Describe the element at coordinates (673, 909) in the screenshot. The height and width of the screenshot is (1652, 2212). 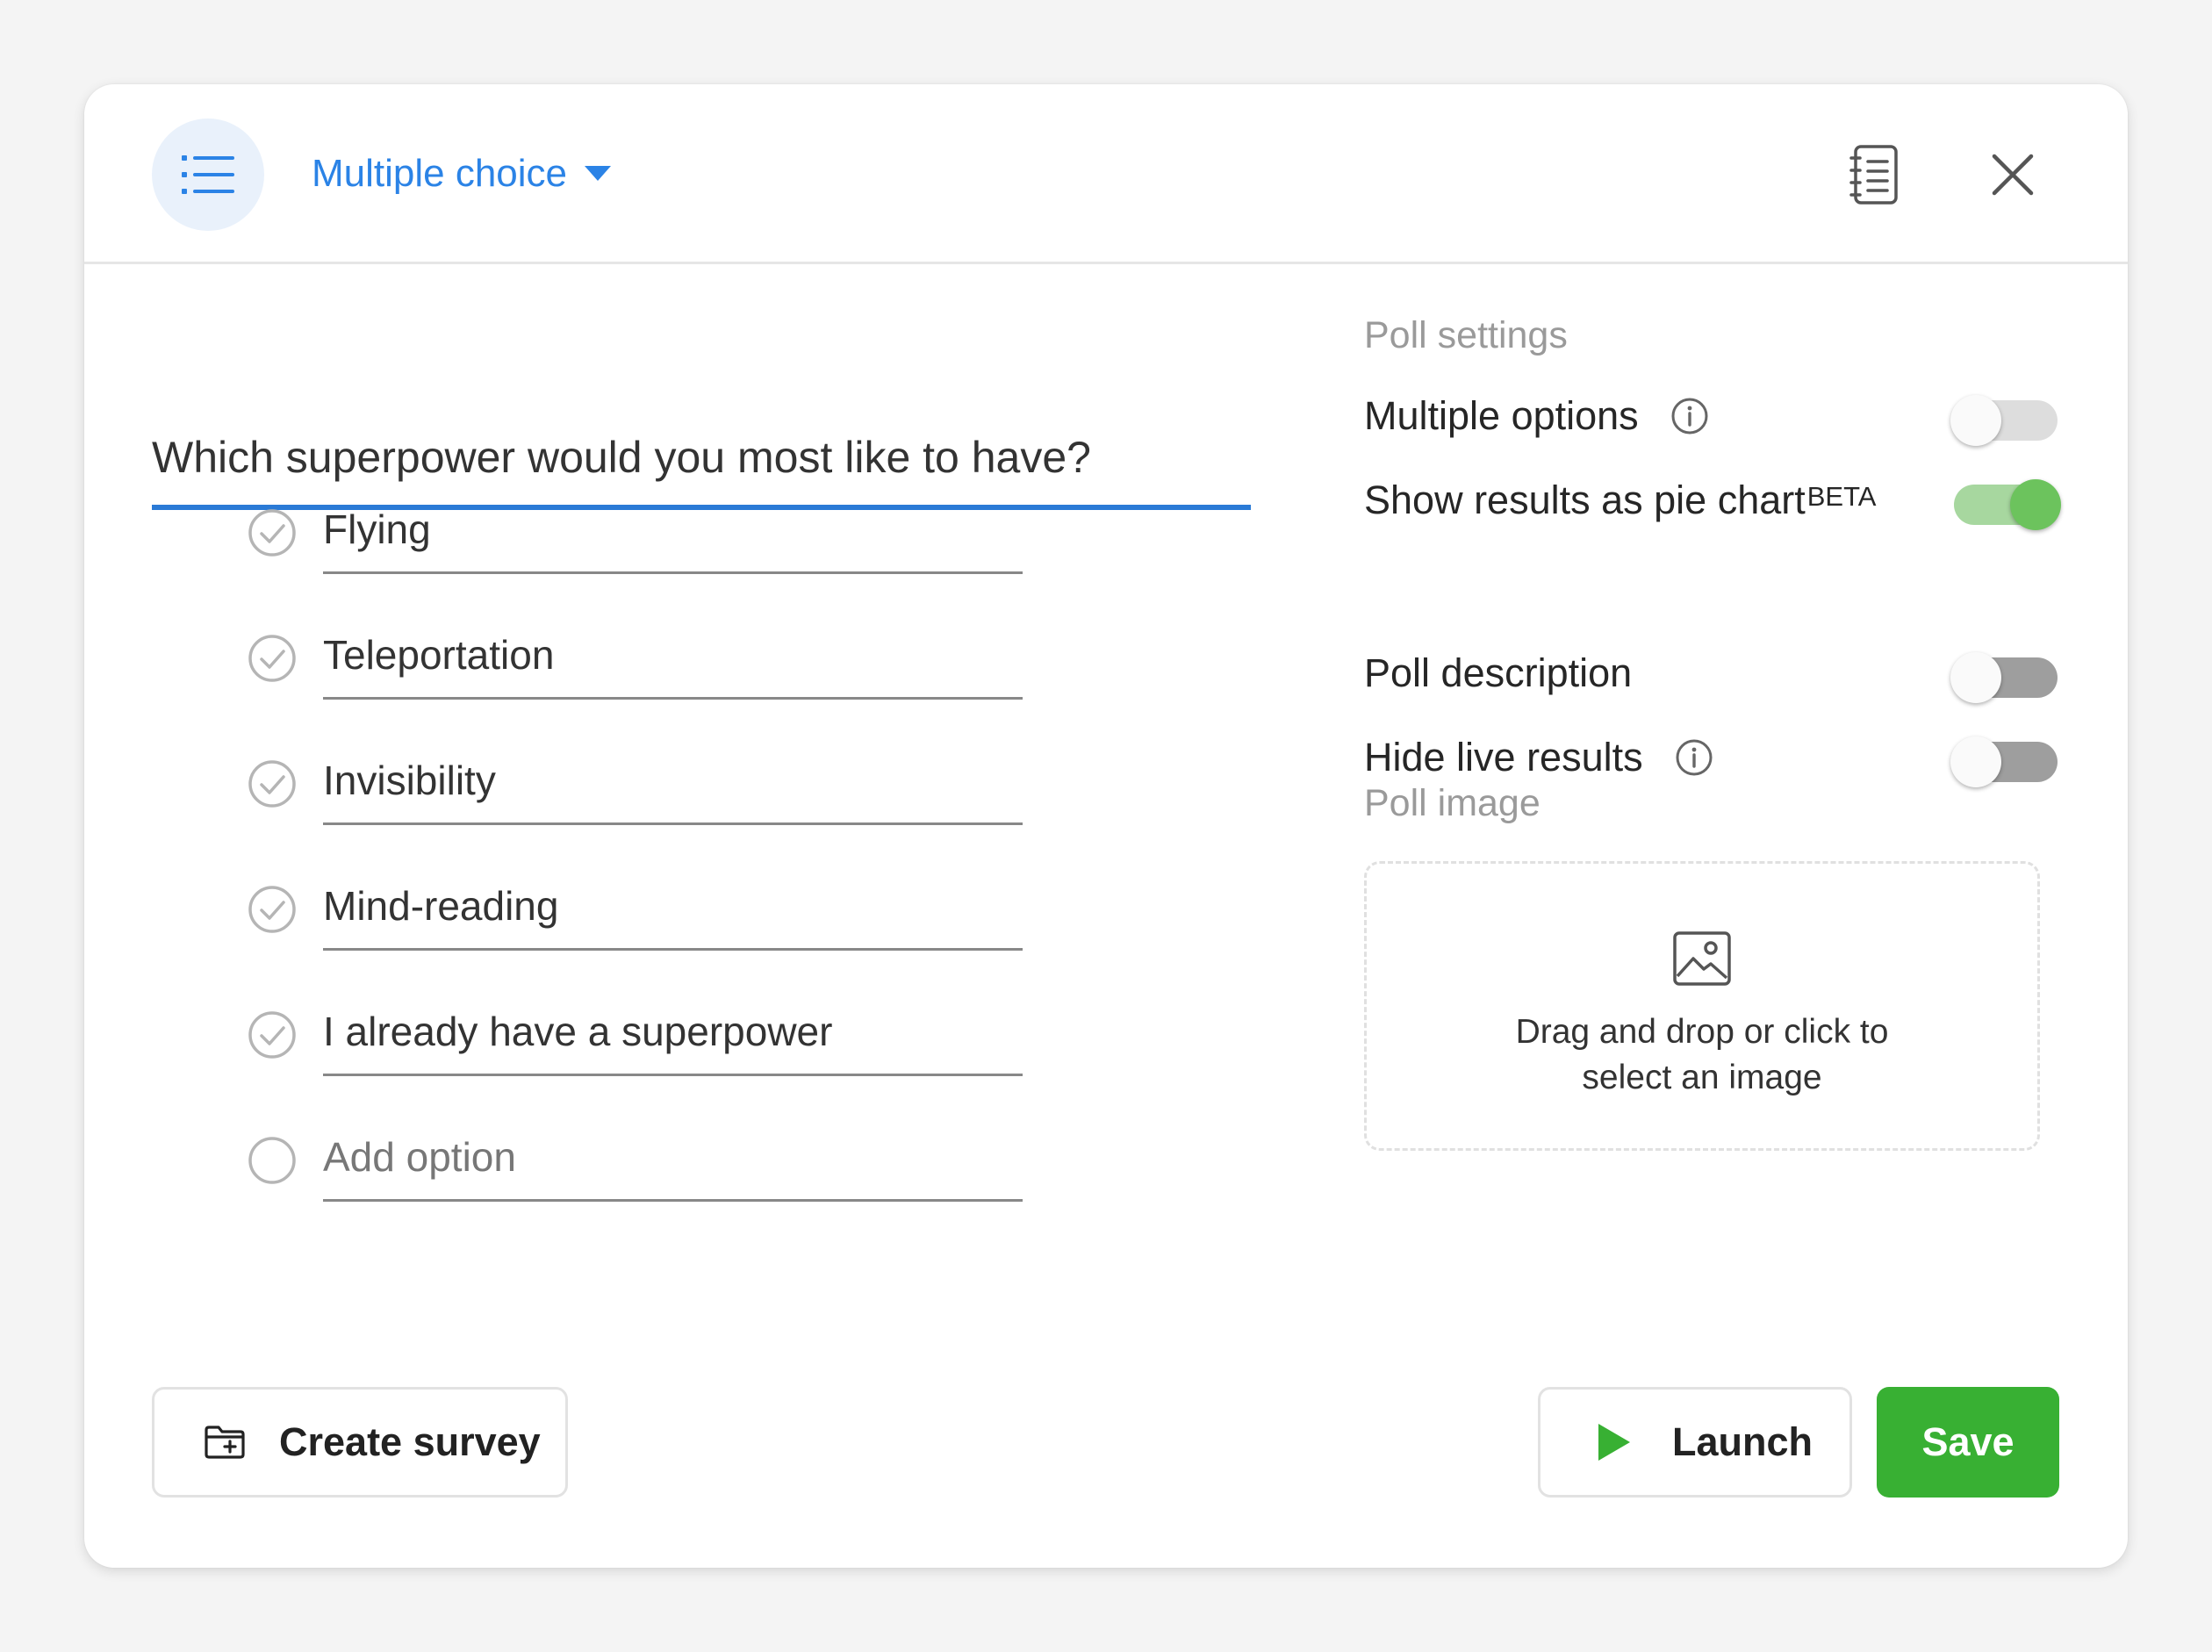
I see `option-input: Mind-reading` at that location.